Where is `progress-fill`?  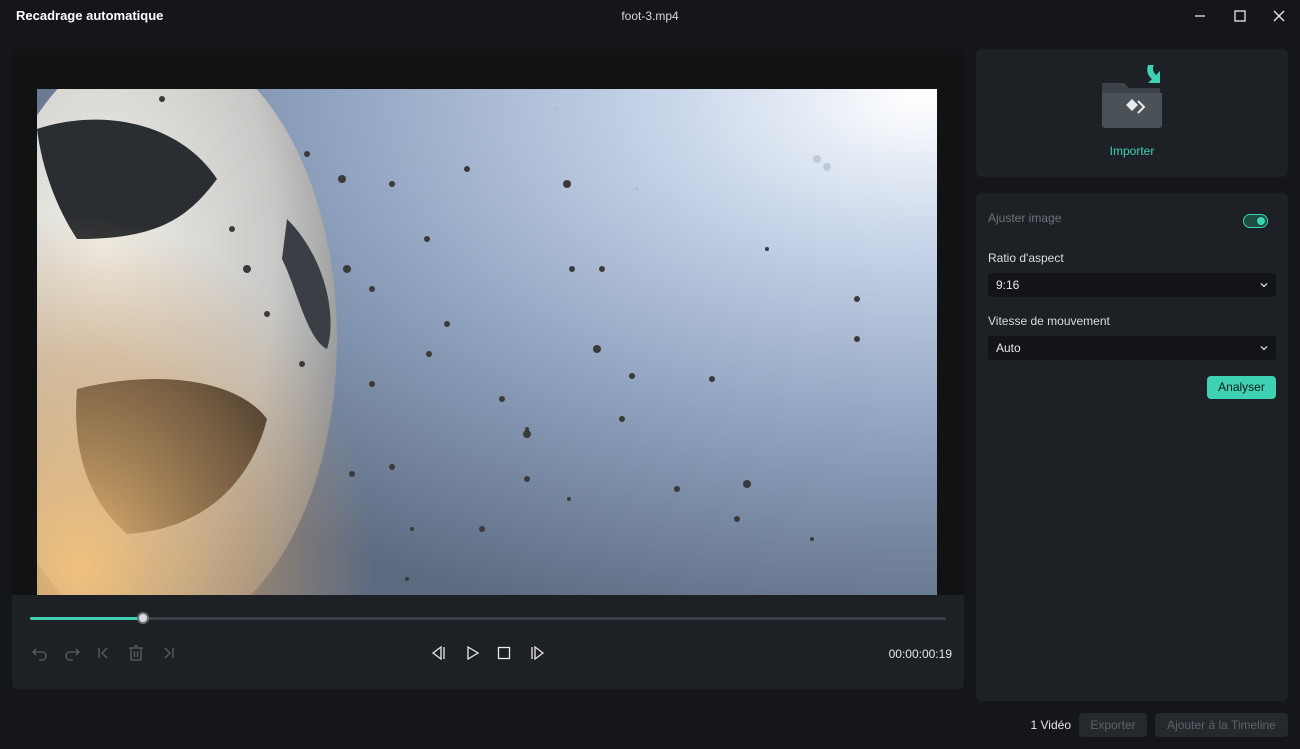
progress-fill is located at coordinates (86, 618).